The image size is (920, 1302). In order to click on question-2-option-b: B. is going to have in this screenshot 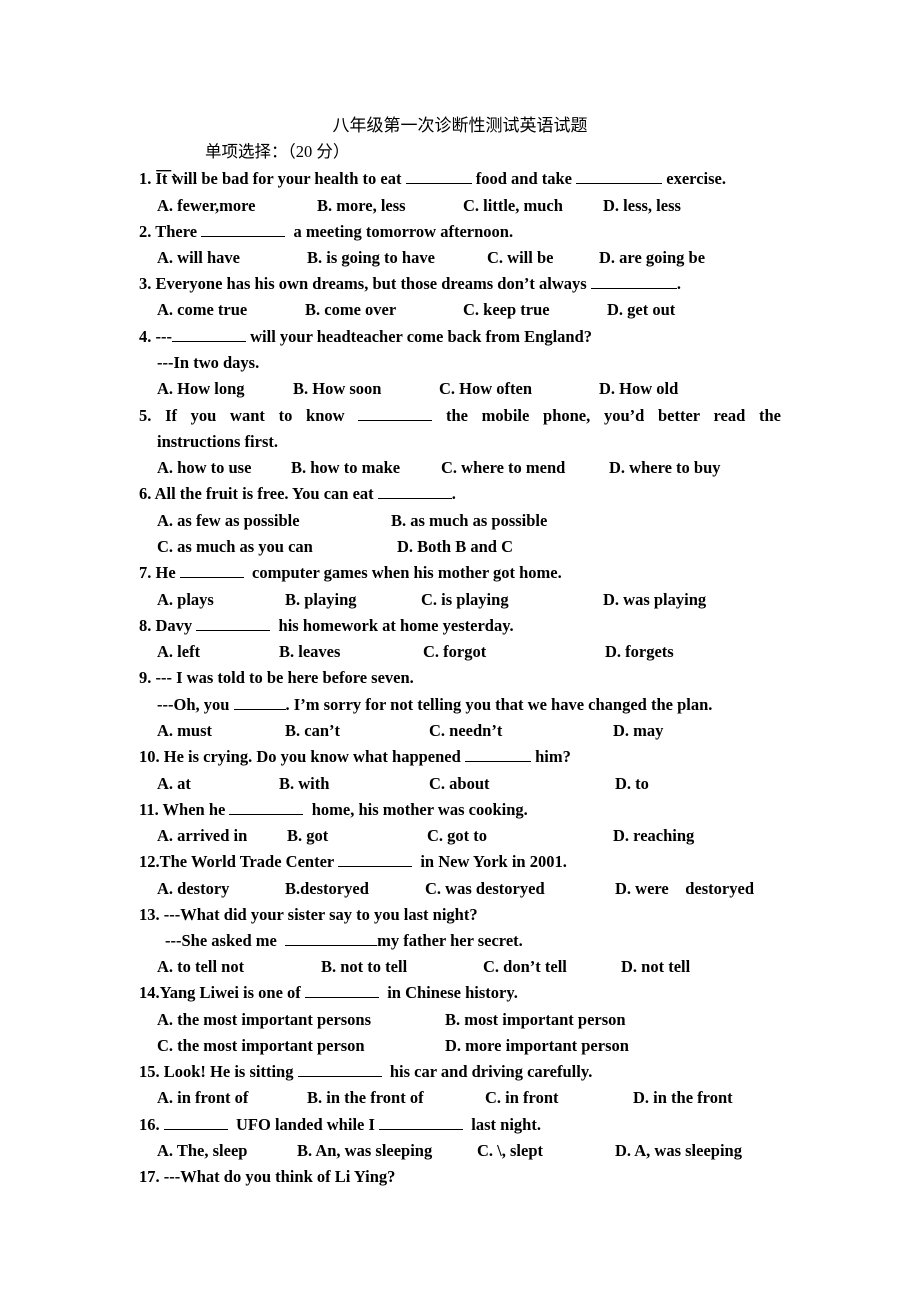, I will do `click(371, 257)`.